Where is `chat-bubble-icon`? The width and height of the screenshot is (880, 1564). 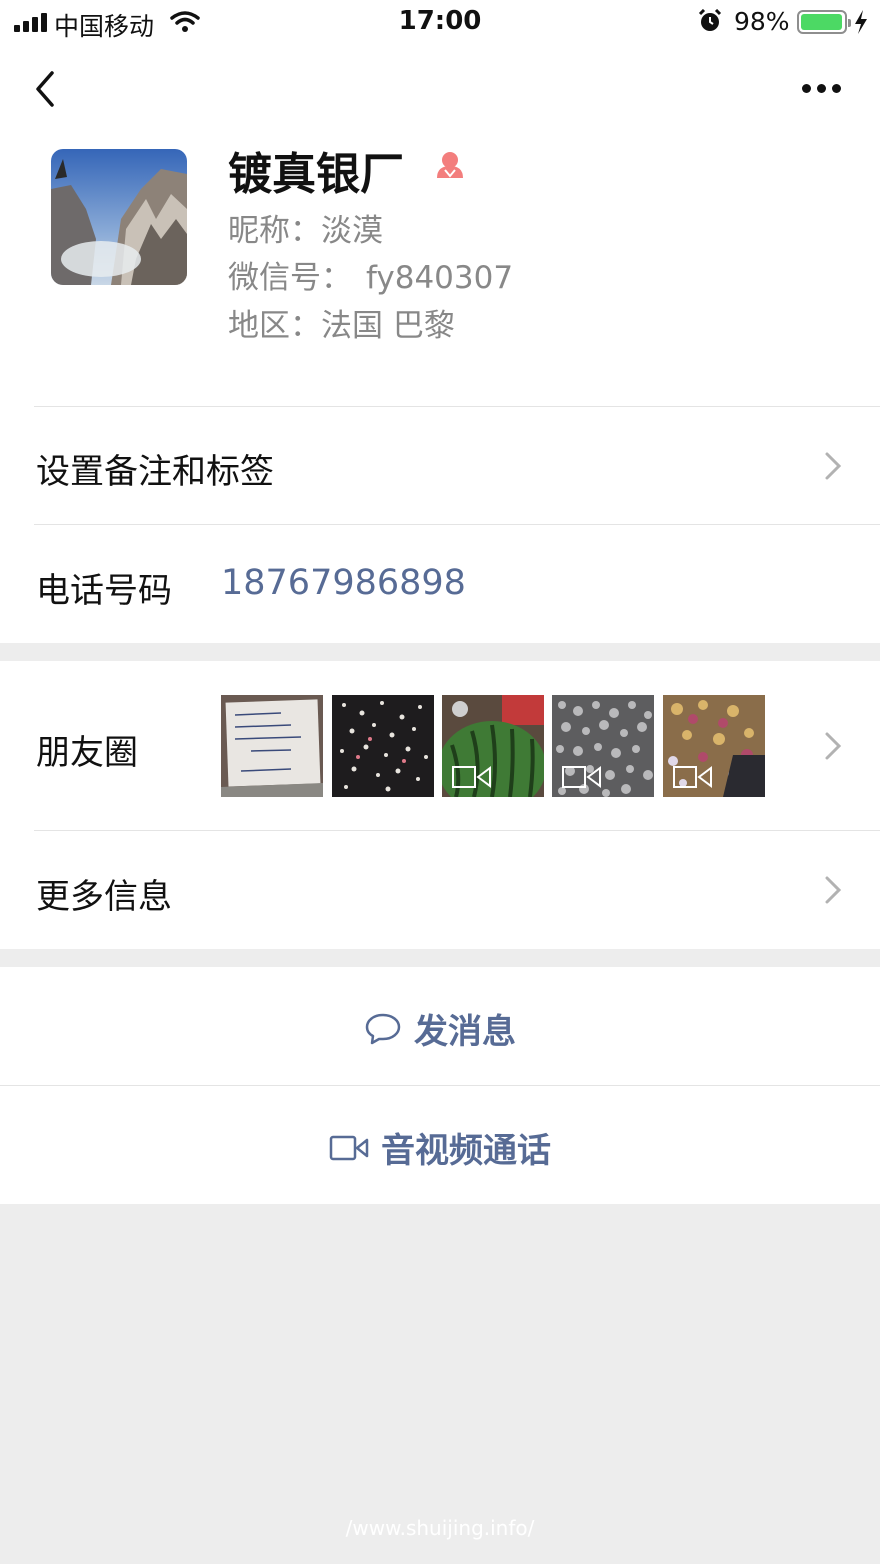 chat-bubble-icon is located at coordinates (383, 1028).